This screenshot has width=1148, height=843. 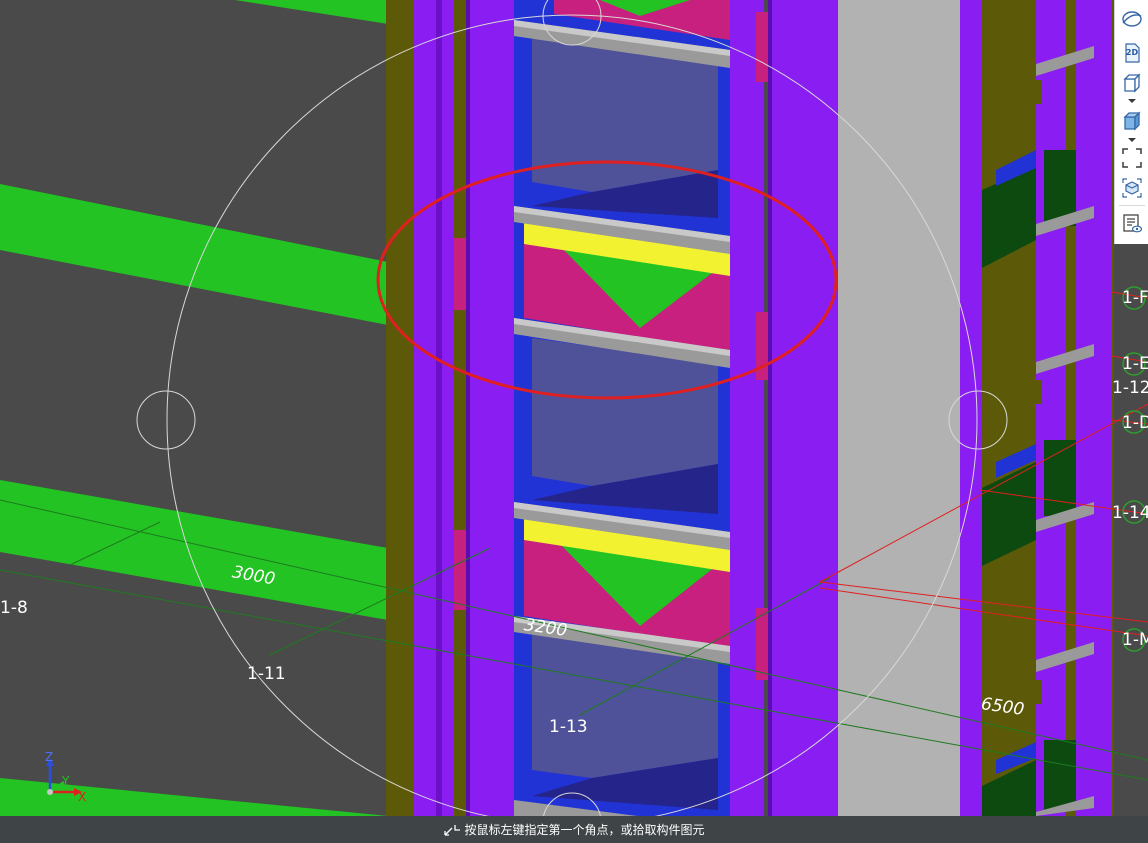 I want to click on axis-x-label: X, so click(x=82, y=797).